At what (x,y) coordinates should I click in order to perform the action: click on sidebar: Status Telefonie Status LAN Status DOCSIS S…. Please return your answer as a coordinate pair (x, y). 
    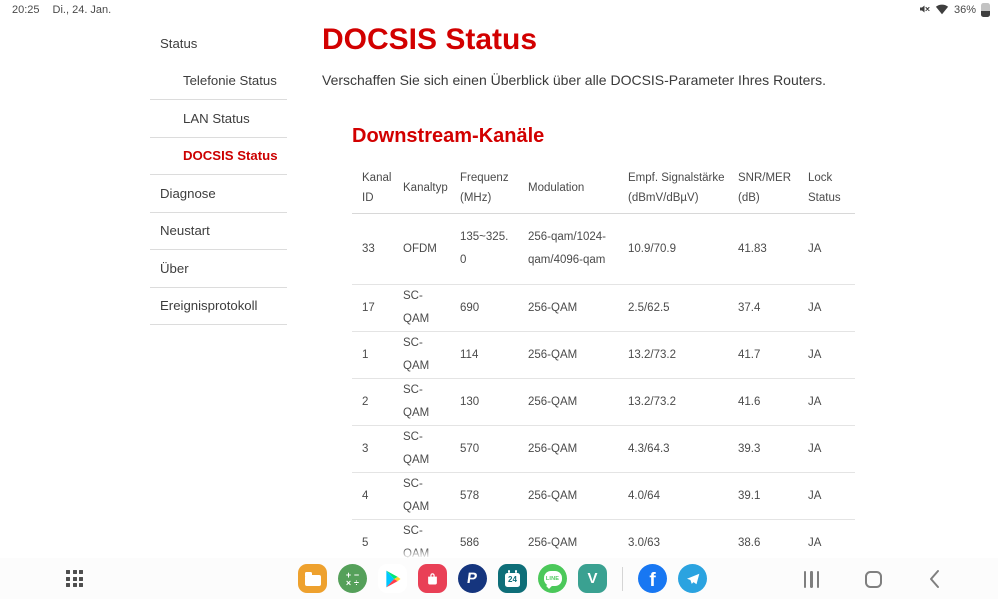
    Looking at the image, I should click on (218, 175).